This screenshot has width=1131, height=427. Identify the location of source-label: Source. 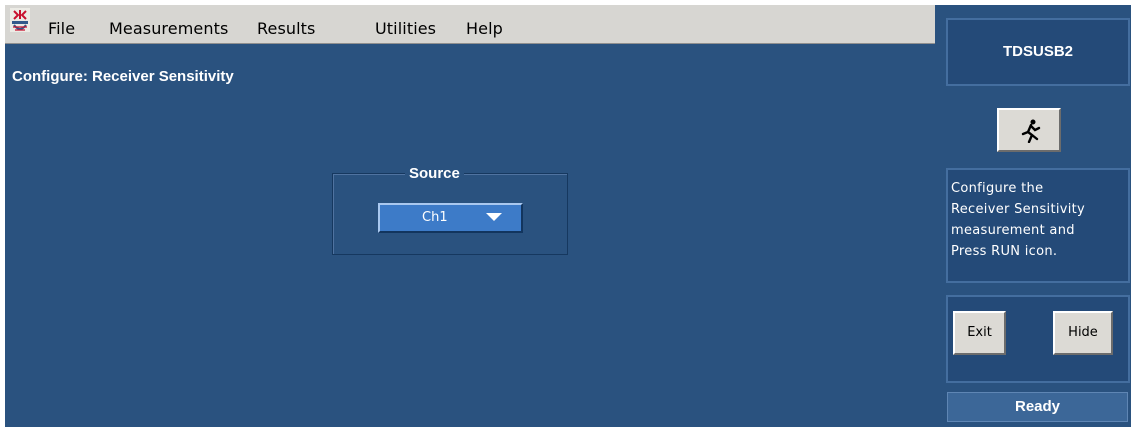
(434, 173).